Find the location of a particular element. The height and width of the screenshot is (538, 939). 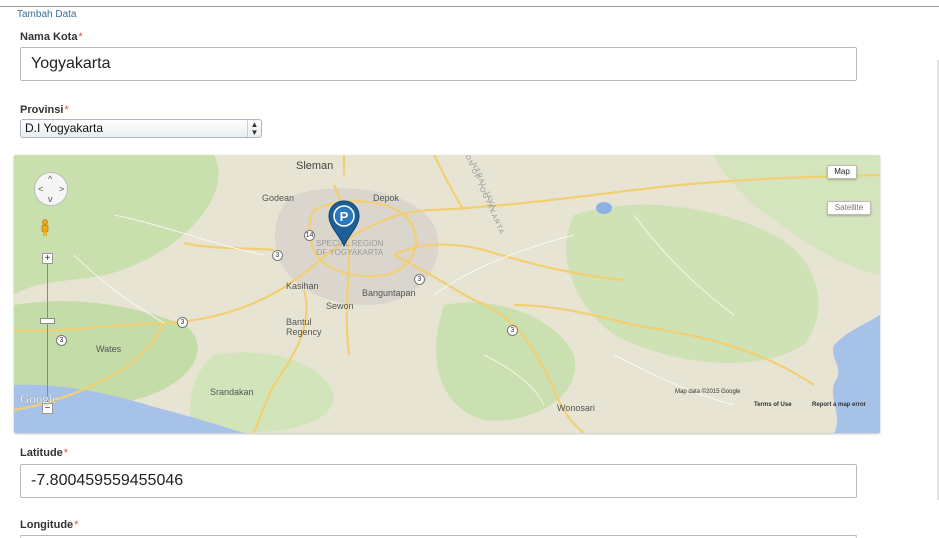

provinsi-label: Provinsi* is located at coordinates (44, 110).